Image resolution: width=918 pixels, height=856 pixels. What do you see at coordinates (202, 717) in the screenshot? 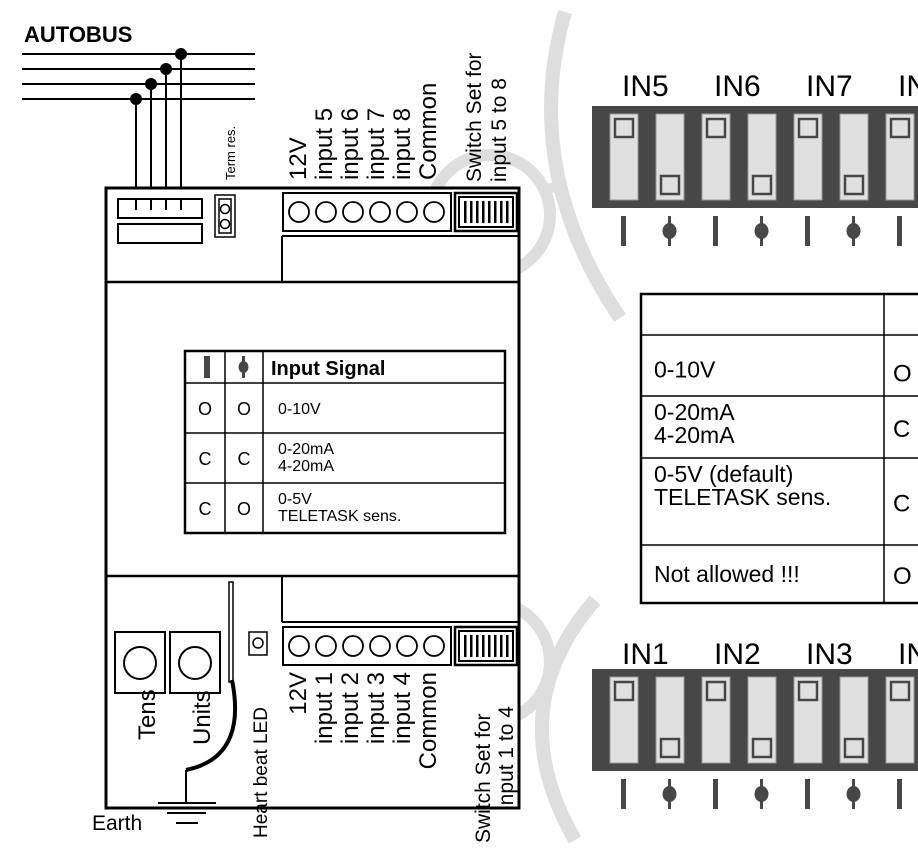
I see `units-label: Units` at bounding box center [202, 717].